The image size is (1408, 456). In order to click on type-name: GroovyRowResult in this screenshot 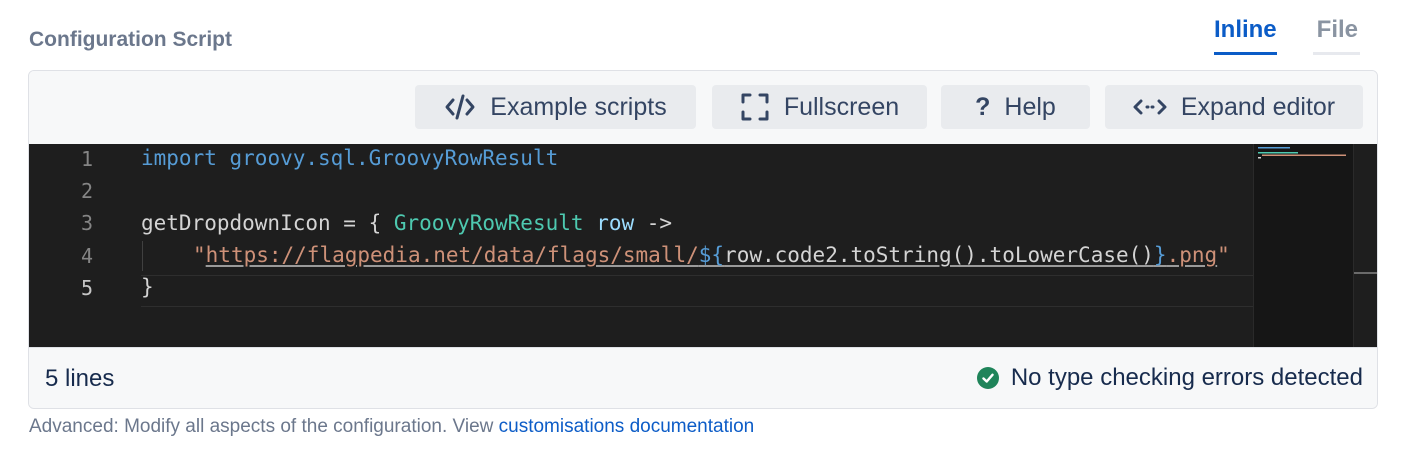, I will do `click(488, 223)`.